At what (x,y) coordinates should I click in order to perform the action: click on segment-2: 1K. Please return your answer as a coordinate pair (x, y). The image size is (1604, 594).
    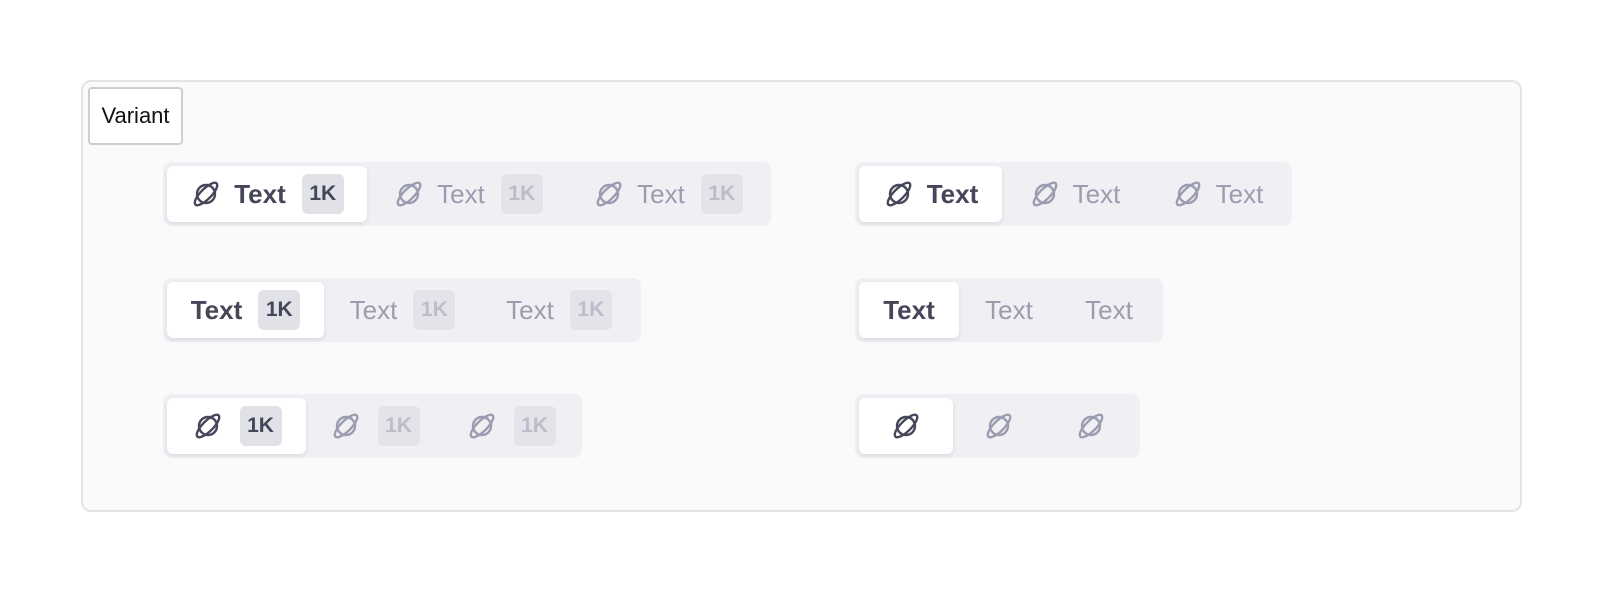
    Looking at the image, I should click on (374, 426).